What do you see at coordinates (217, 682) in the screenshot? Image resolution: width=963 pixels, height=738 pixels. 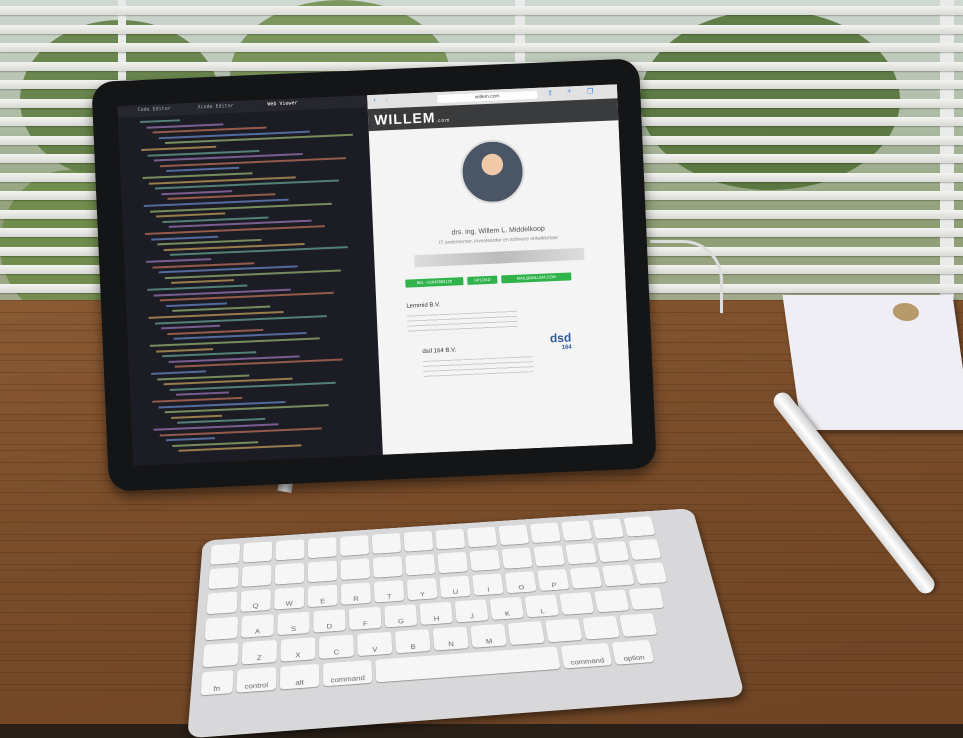 I see `key-fn: fn` at bounding box center [217, 682].